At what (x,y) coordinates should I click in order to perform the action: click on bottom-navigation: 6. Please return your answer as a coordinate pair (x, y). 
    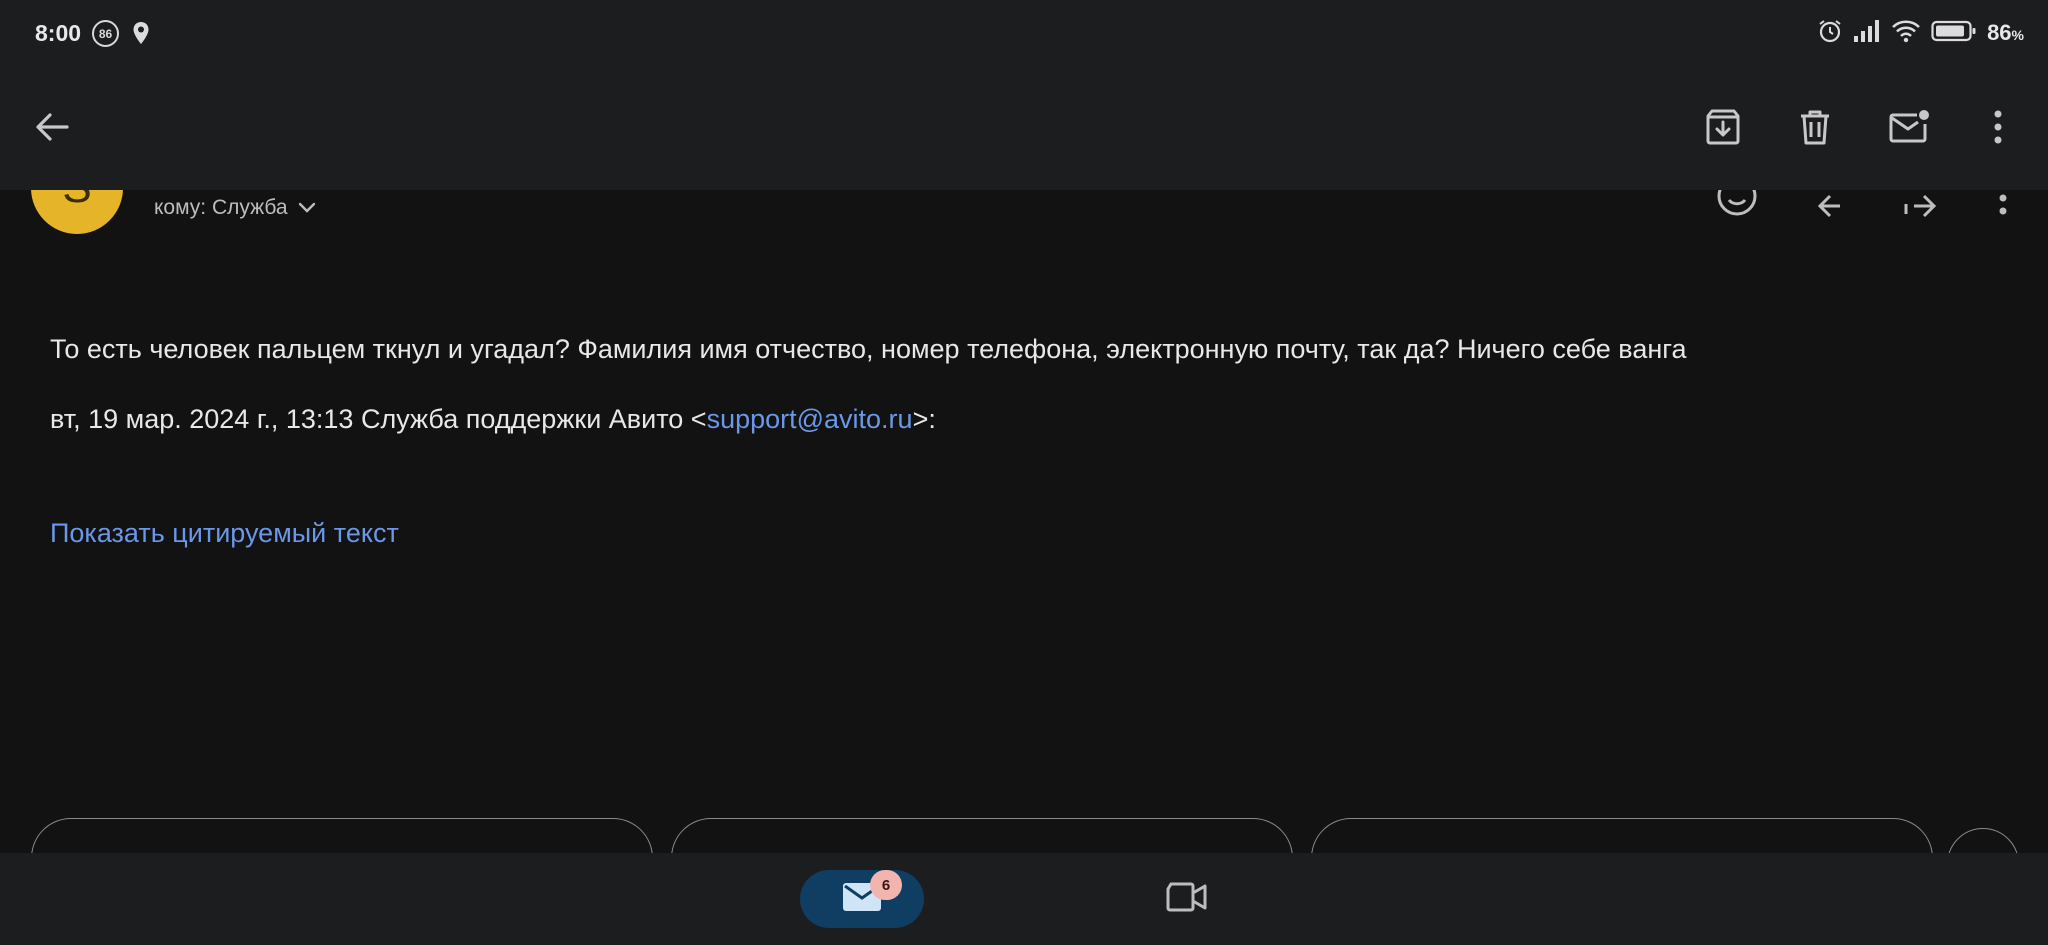
    Looking at the image, I should click on (1024, 899).